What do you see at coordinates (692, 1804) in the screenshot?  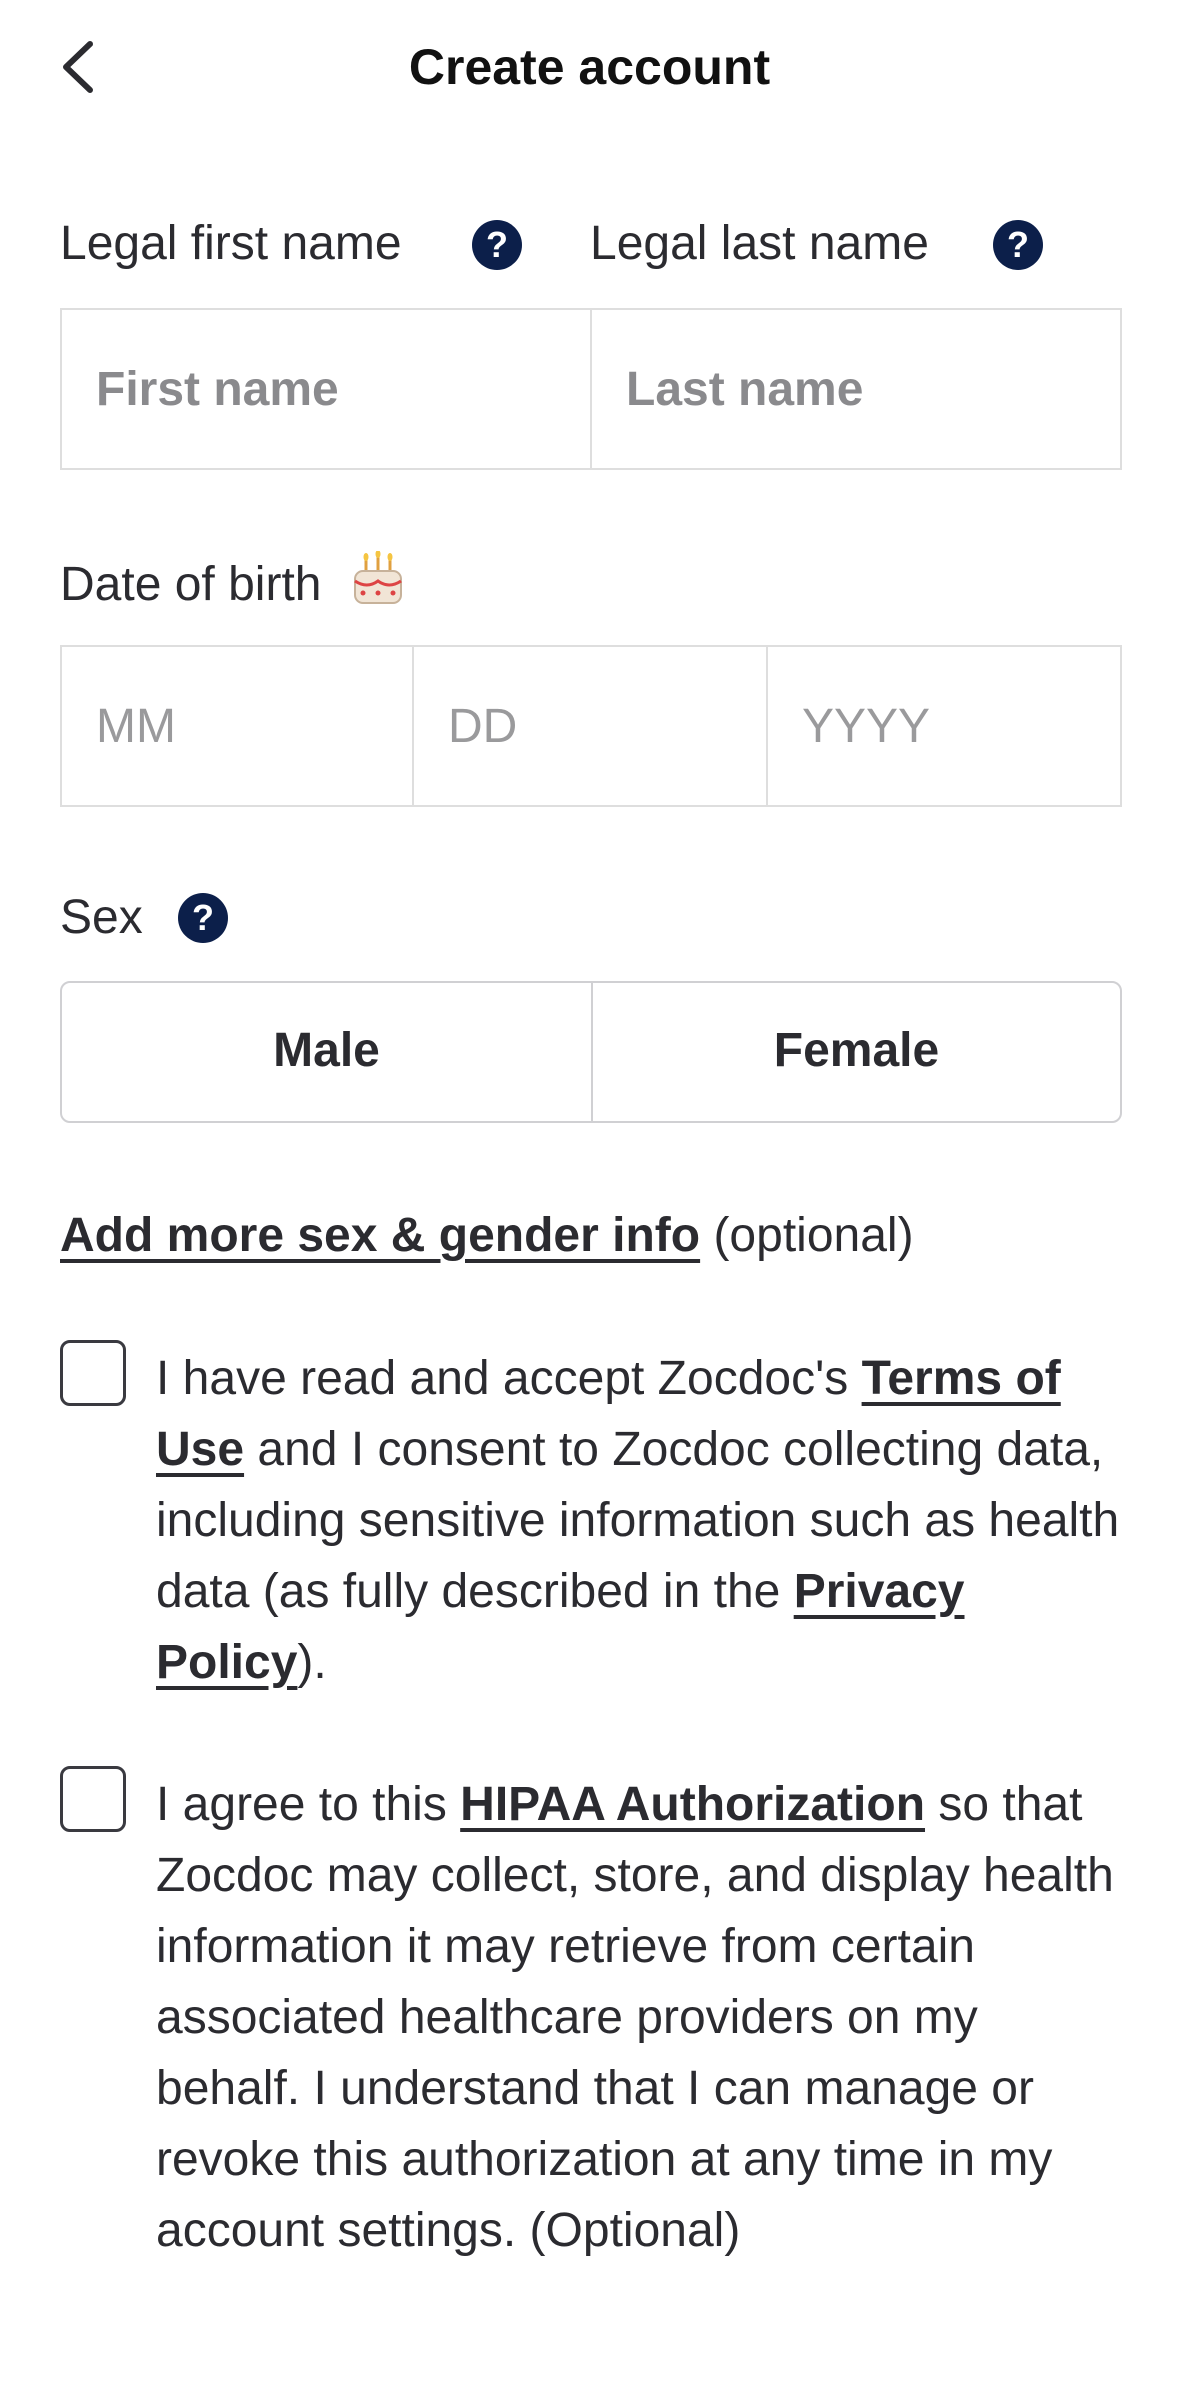 I see `hipaa-authorization-link: HIPAA Authorization` at bounding box center [692, 1804].